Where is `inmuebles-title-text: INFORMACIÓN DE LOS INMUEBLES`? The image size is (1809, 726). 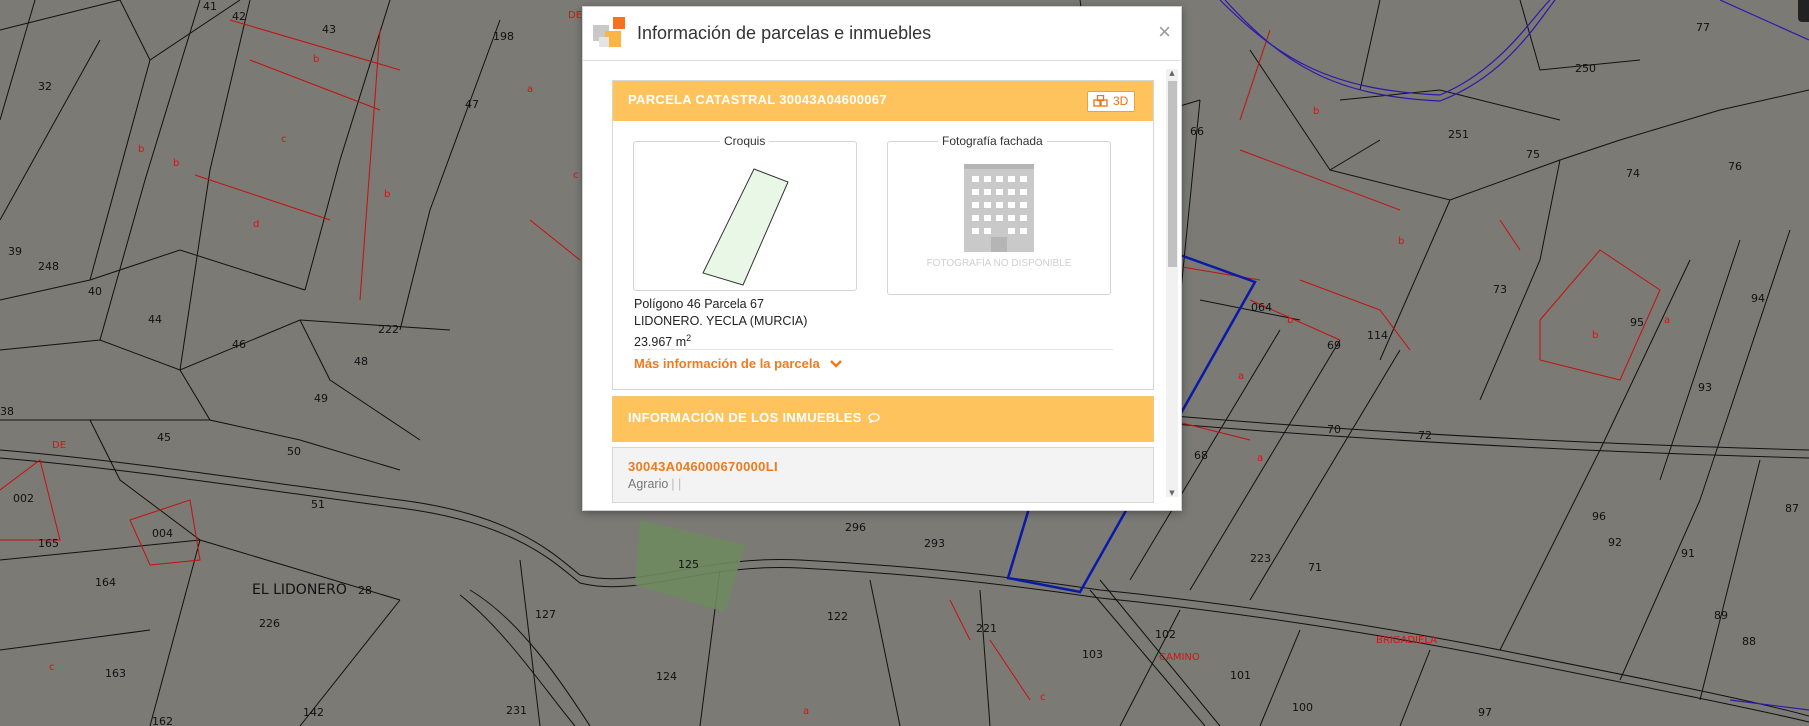 inmuebles-title-text: INFORMACIÓN DE LOS INMUEBLES is located at coordinates (745, 417).